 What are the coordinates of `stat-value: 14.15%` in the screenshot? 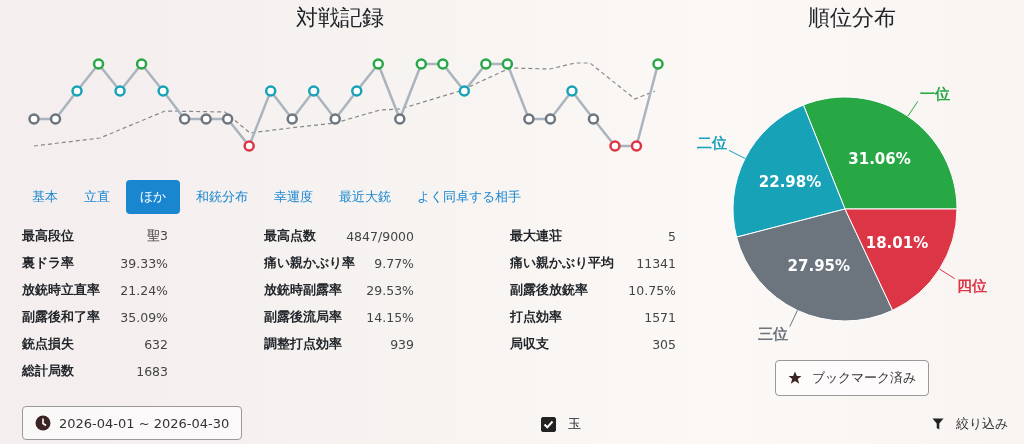 It's located at (390, 317).